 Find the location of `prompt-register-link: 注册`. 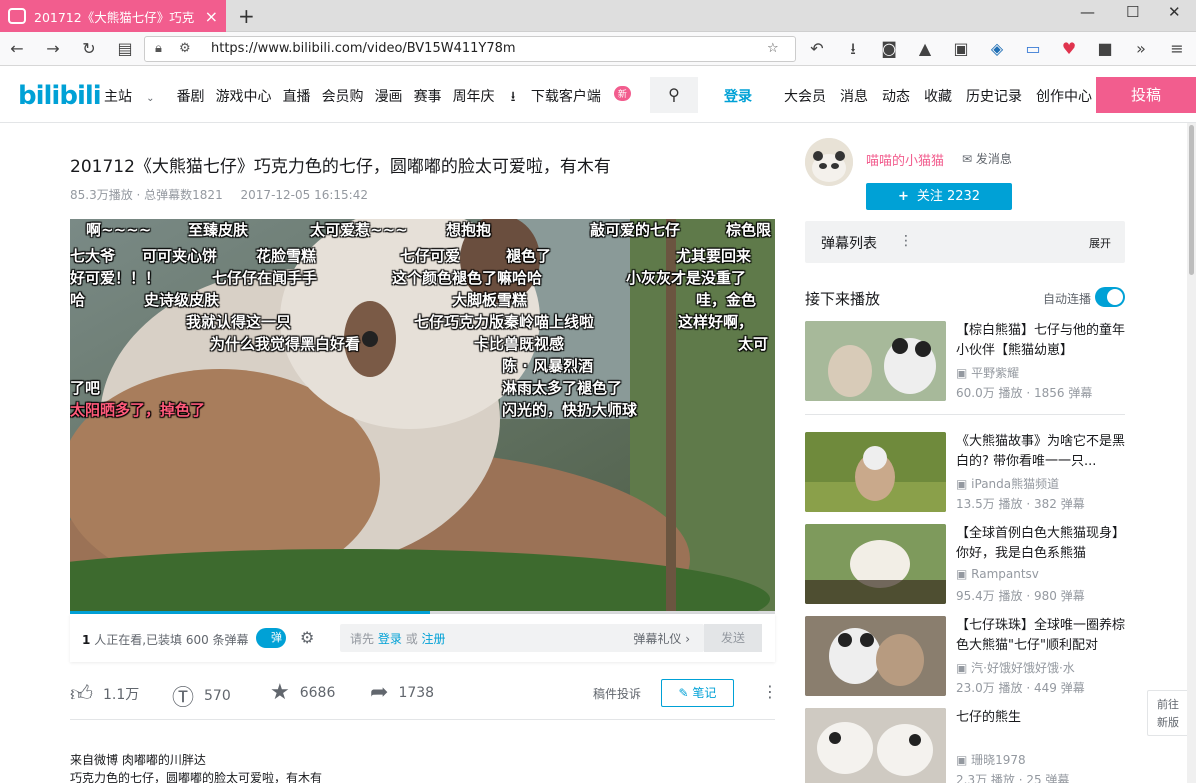

prompt-register-link: 注册 is located at coordinates (434, 639).